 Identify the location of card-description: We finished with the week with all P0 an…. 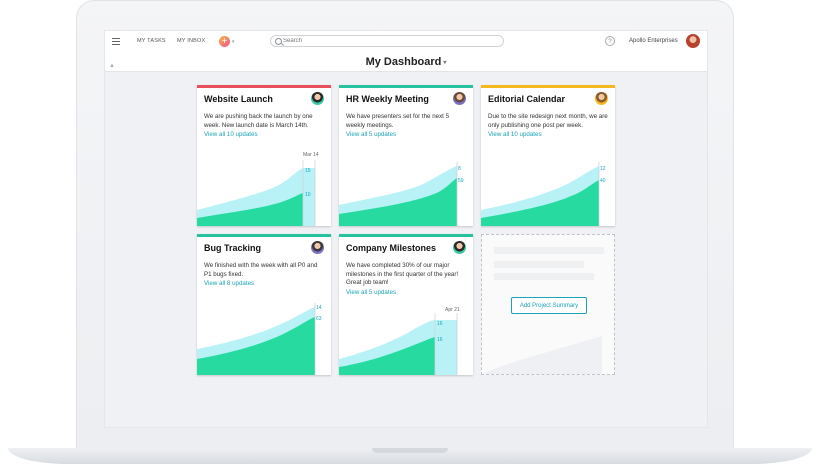
(261, 270).